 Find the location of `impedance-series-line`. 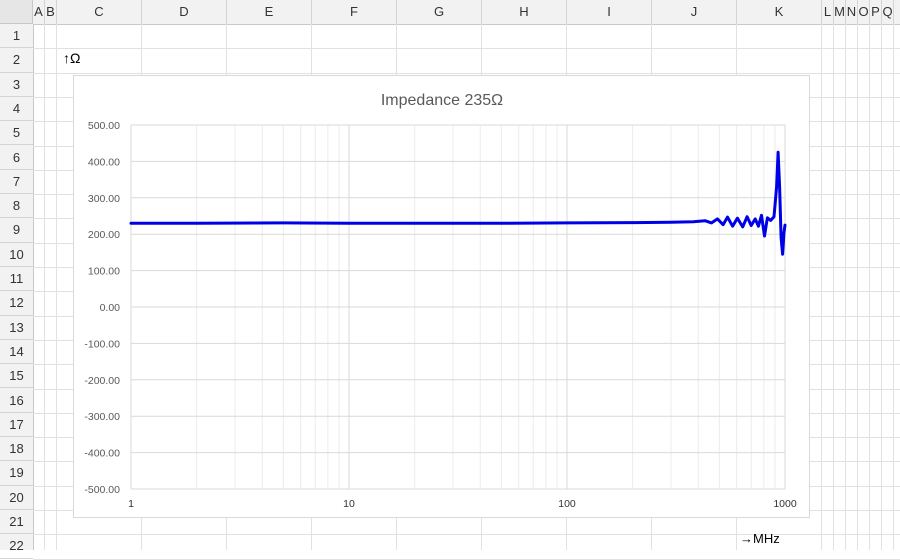

impedance-series-line is located at coordinates (458, 203).